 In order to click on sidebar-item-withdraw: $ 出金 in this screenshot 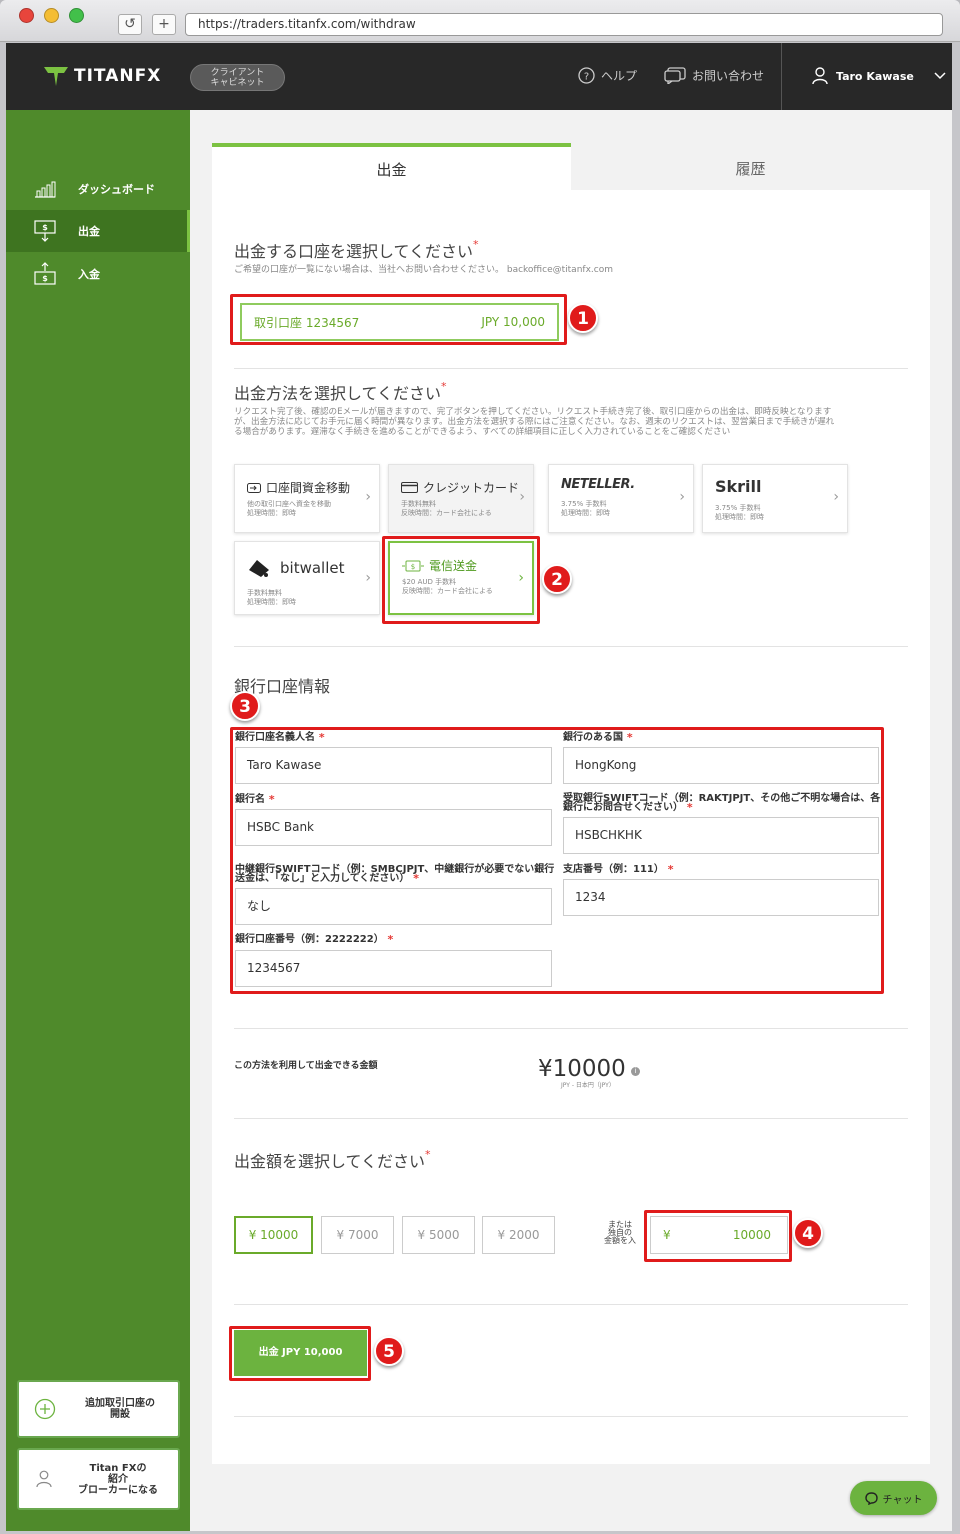, I will do `click(98, 231)`.